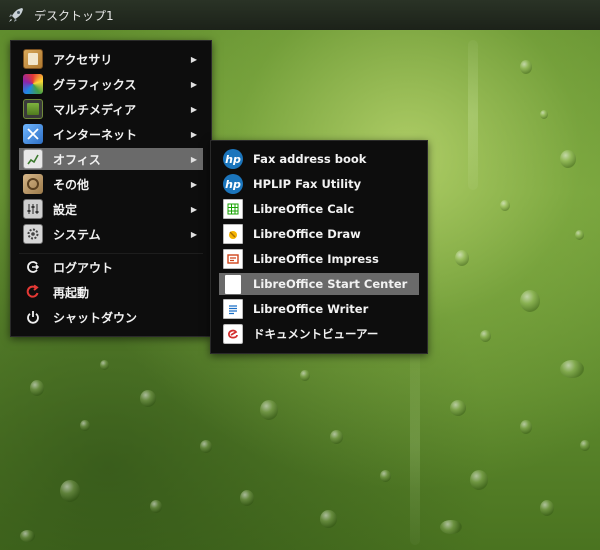  I want to click on menu-item-other: その他 ▶, so click(111, 184).